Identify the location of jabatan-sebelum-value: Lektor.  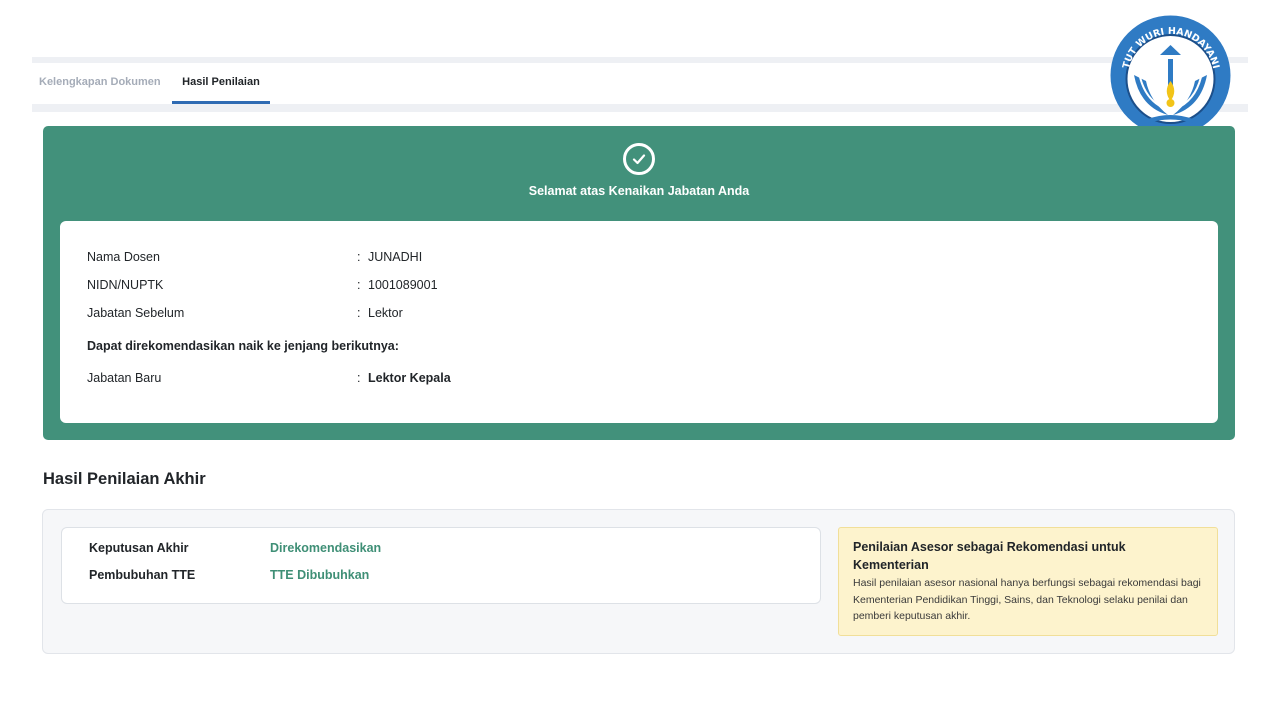
(385, 313).